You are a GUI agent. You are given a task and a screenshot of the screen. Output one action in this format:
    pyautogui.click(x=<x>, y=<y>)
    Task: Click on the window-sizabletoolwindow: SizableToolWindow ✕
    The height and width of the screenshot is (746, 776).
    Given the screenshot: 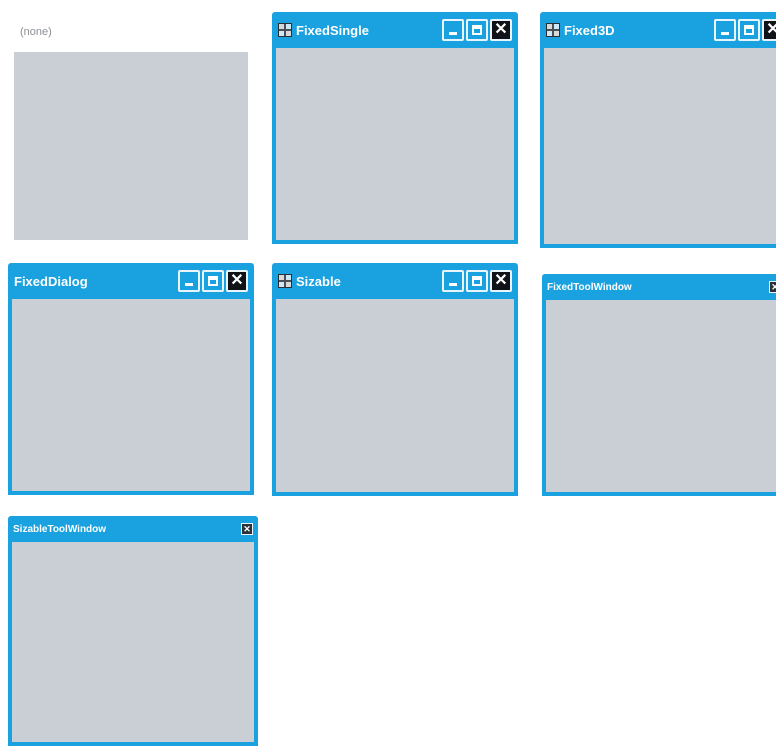 What is the action you would take?
    pyautogui.click(x=133, y=631)
    